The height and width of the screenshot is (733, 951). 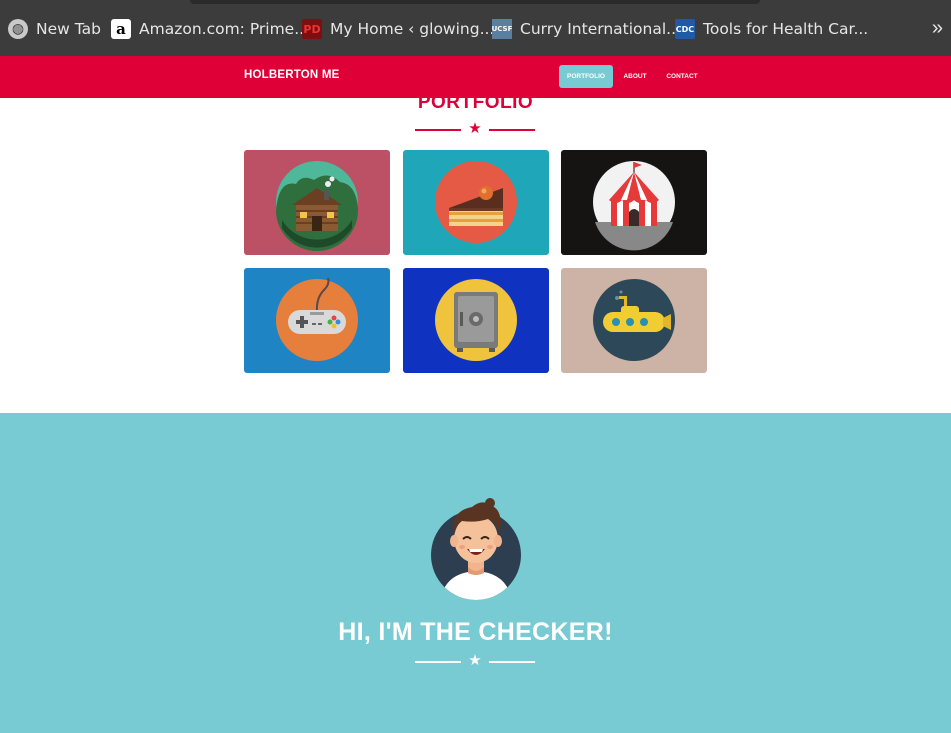 What do you see at coordinates (475, 632) in the screenshot?
I see `checker-title: HI, I'M THE CHECKER!` at bounding box center [475, 632].